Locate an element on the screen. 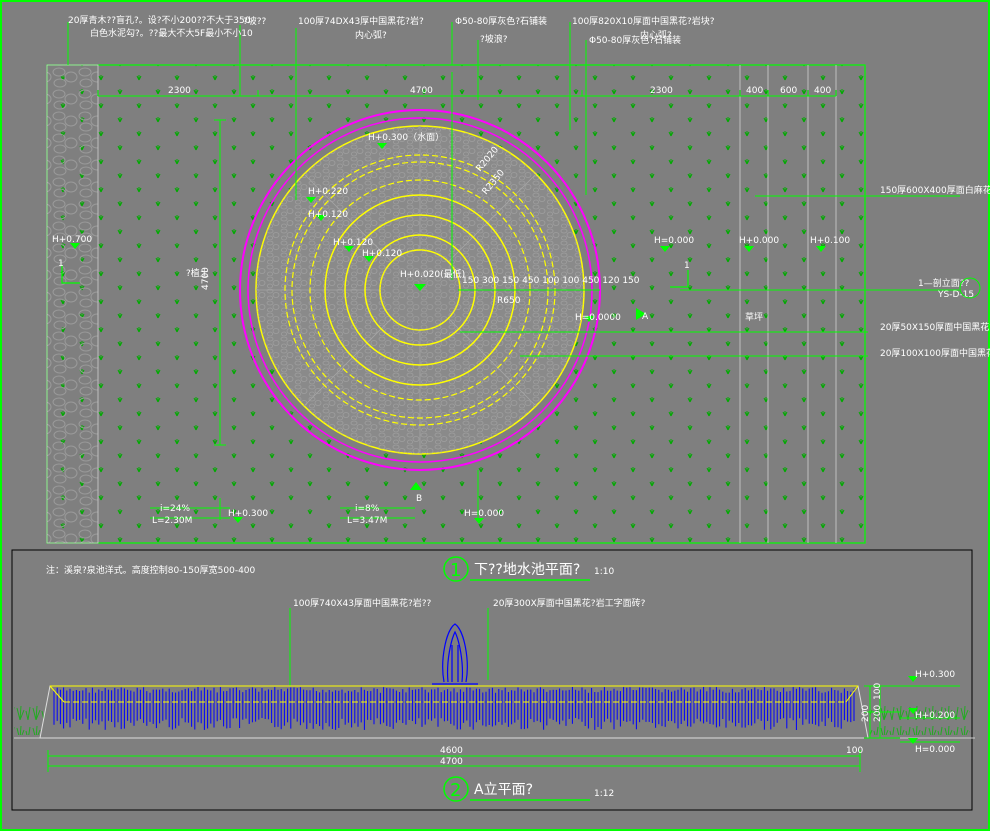  elev-note-b: 20厚300X厚面中国黑花?岩工字面砖? is located at coordinates (569, 603).